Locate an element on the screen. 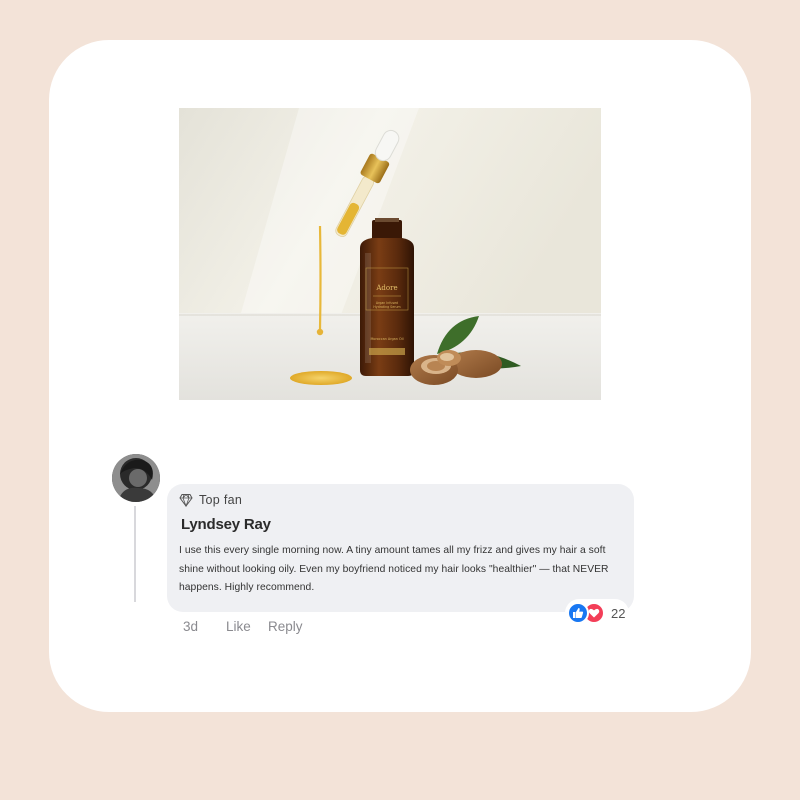  reaction-count: 22 is located at coordinates (618, 613).